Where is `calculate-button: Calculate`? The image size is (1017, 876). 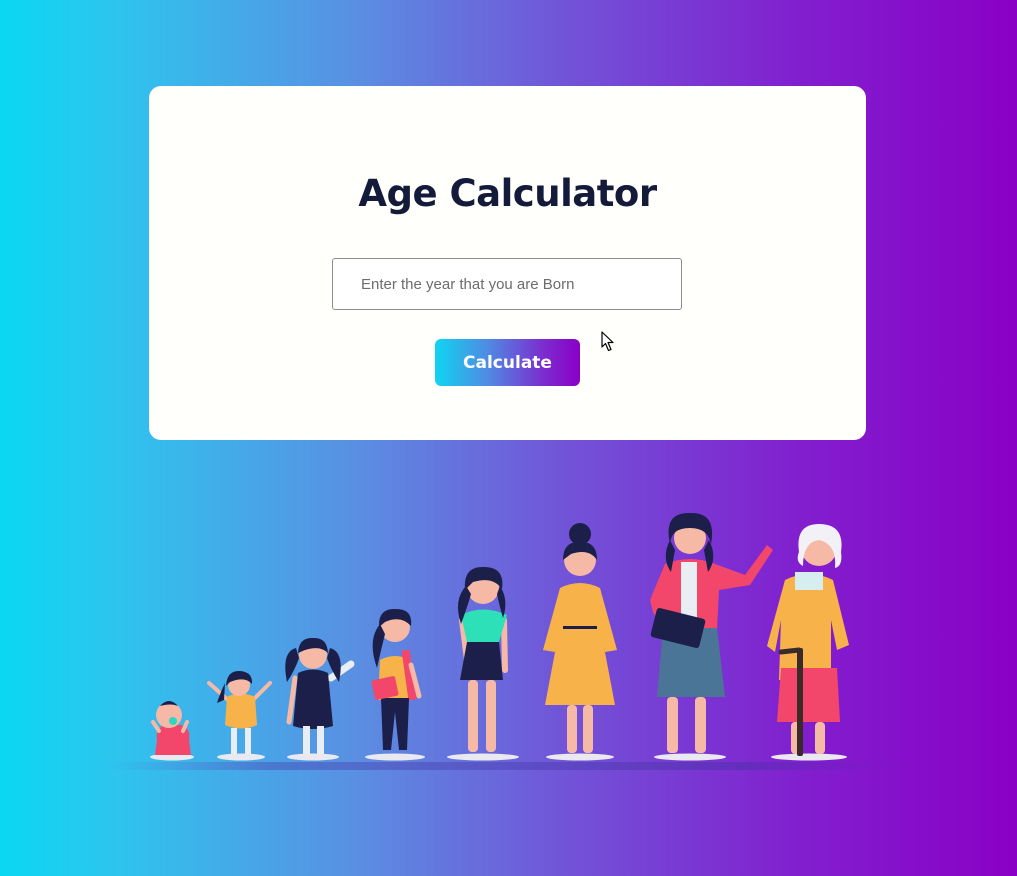
calculate-button: Calculate is located at coordinates (507, 362).